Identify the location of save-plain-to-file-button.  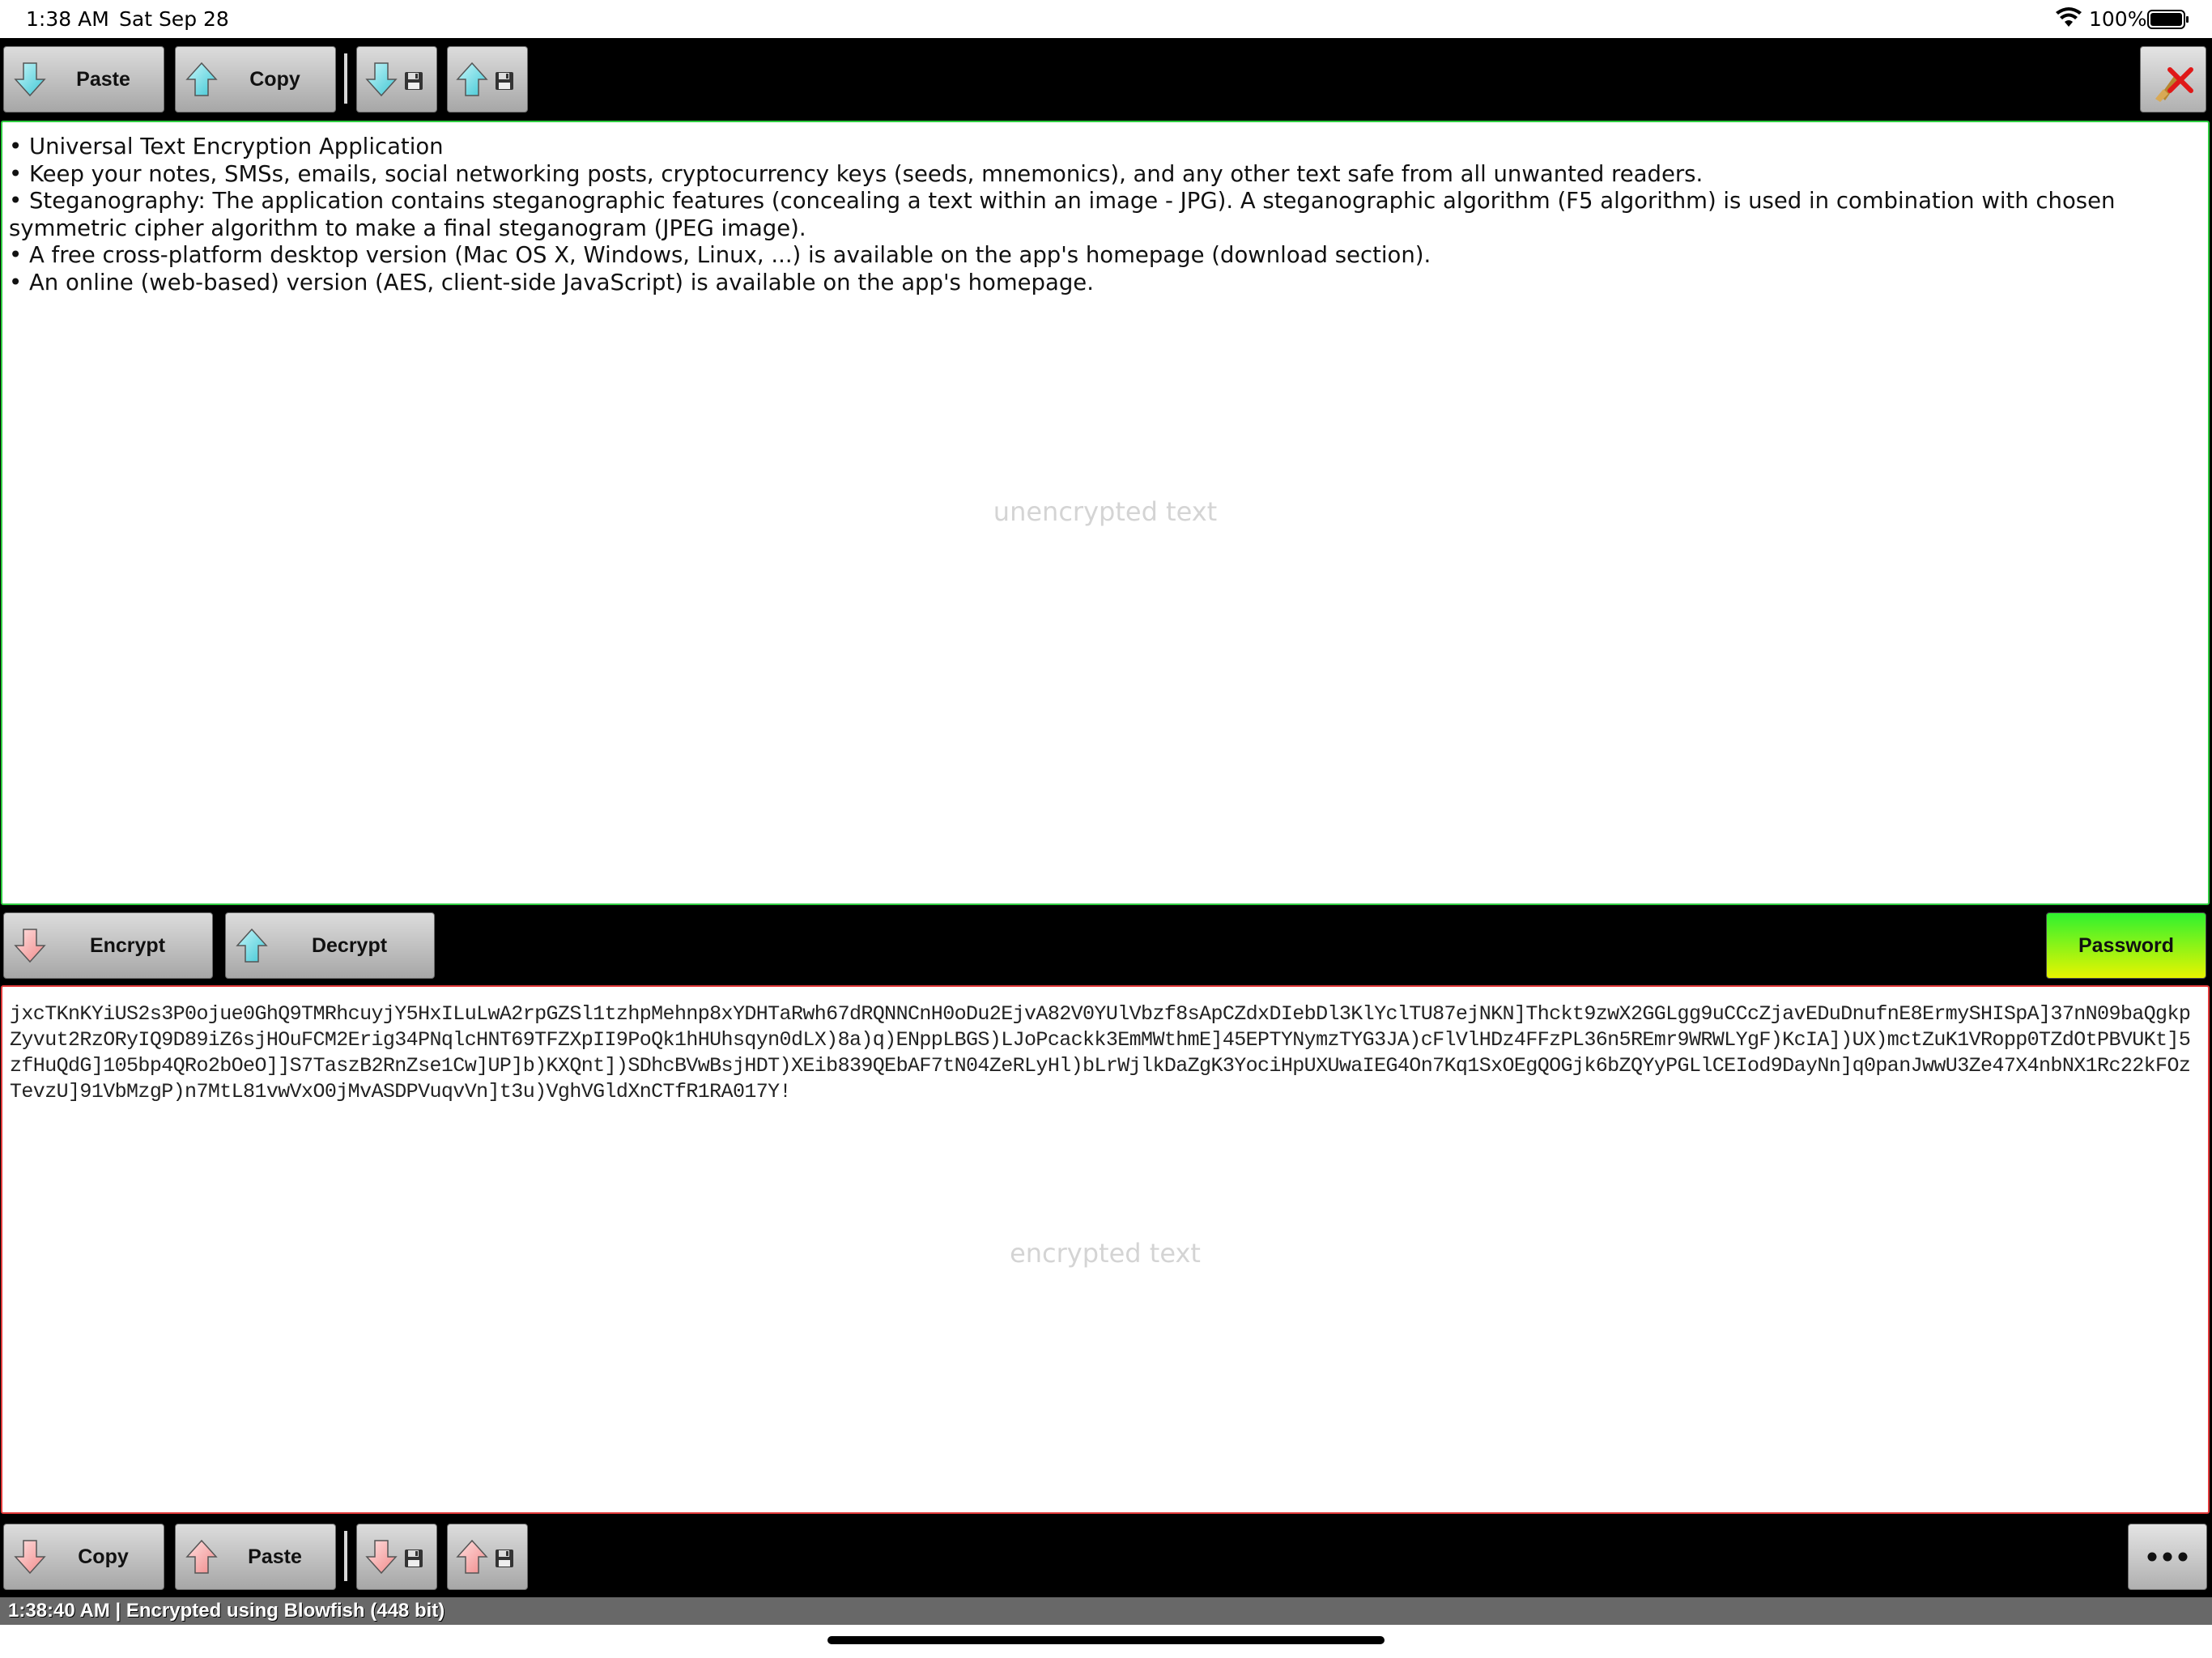
(488, 79).